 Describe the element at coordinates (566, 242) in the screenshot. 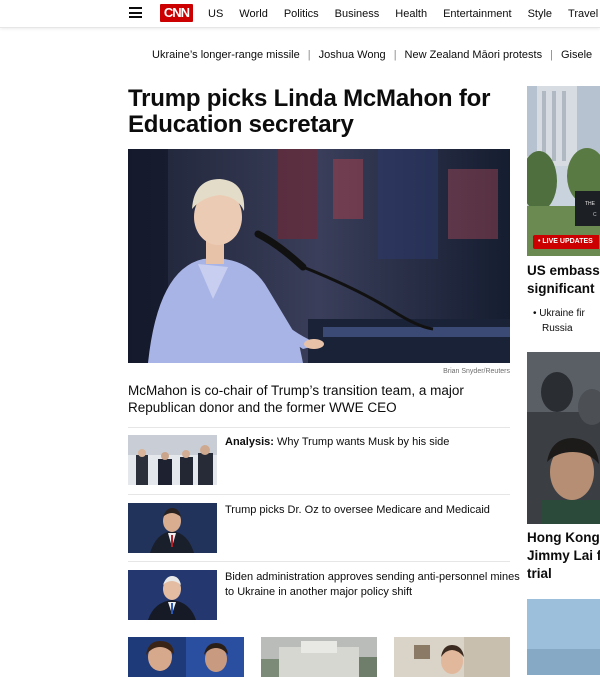

I see `live-updates-badge: • LIVE UPDATES` at that location.